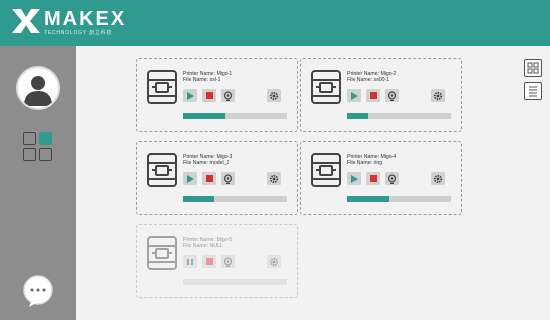 Image resolution: width=550 pixels, height=320 pixels. What do you see at coordinates (381, 178) in the screenshot?
I see `printer-card: Printer Name: Migo-4 File Name: ring` at bounding box center [381, 178].